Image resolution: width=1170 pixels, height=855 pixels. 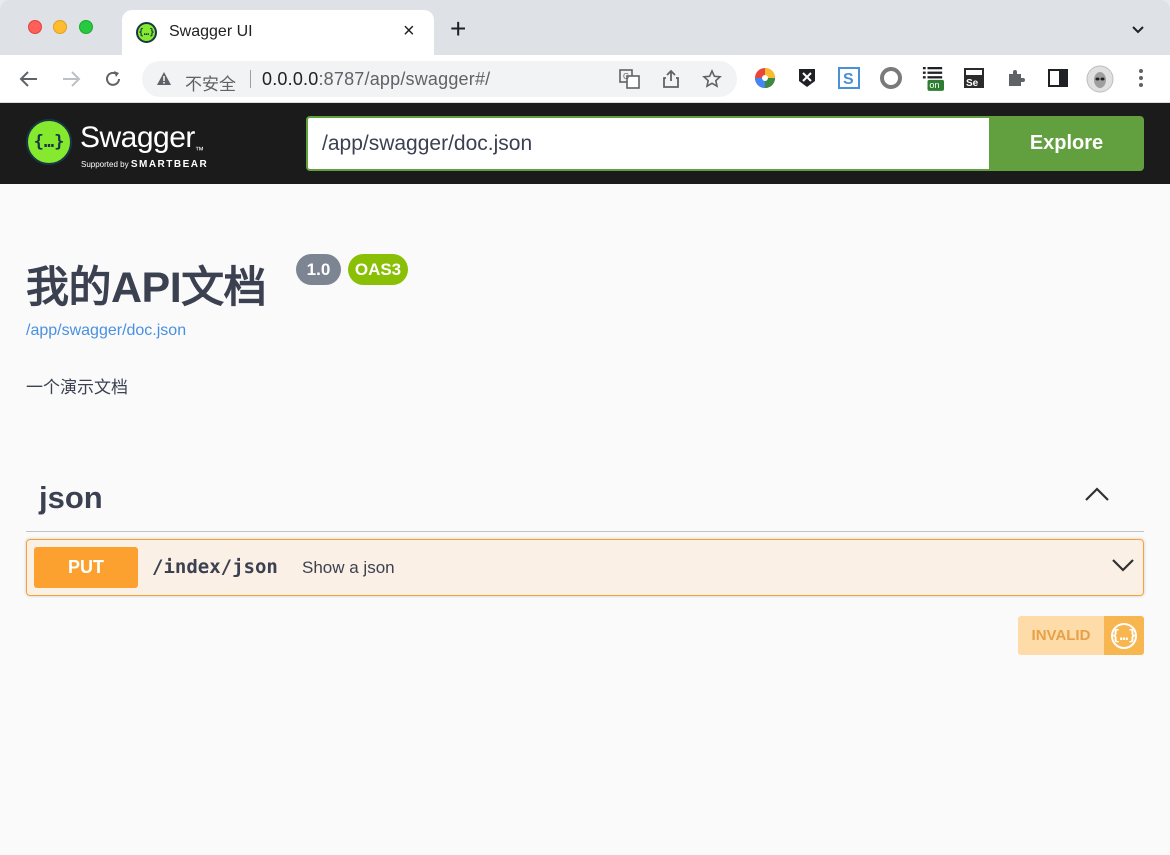 What do you see at coordinates (891, 78) in the screenshot?
I see `circle-extension-icon` at bounding box center [891, 78].